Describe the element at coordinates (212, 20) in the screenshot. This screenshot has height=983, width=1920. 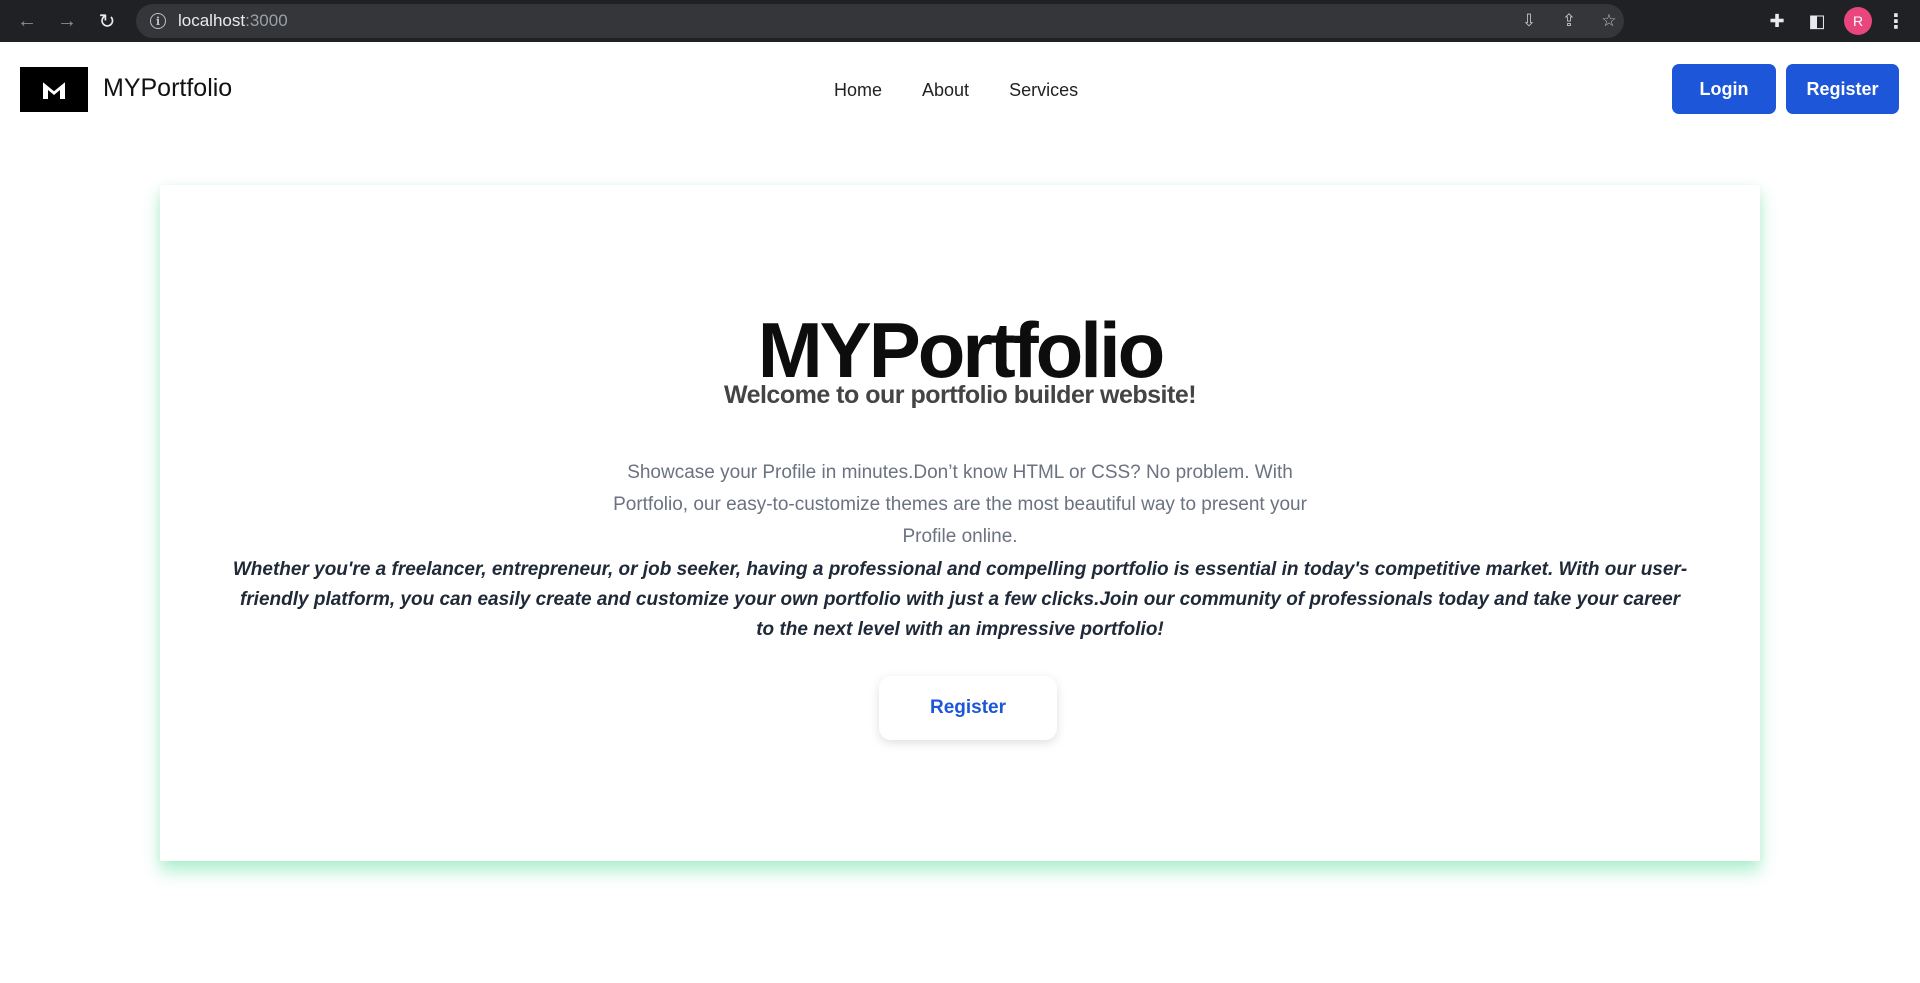
I see `url-host: localhost` at that location.